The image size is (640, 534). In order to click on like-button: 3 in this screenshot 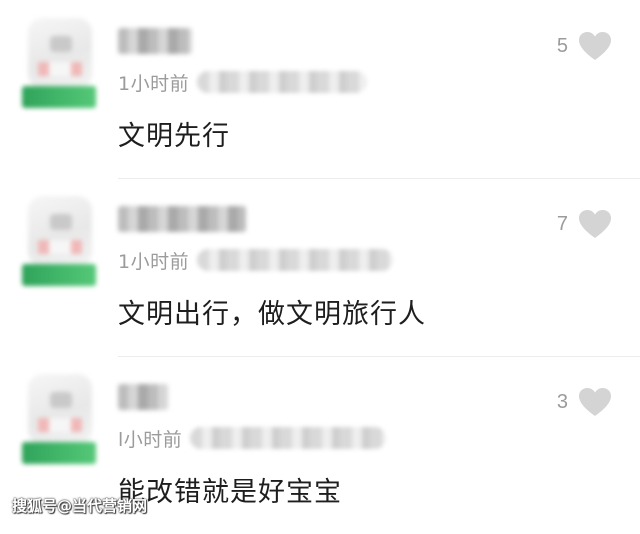, I will do `click(584, 402)`.